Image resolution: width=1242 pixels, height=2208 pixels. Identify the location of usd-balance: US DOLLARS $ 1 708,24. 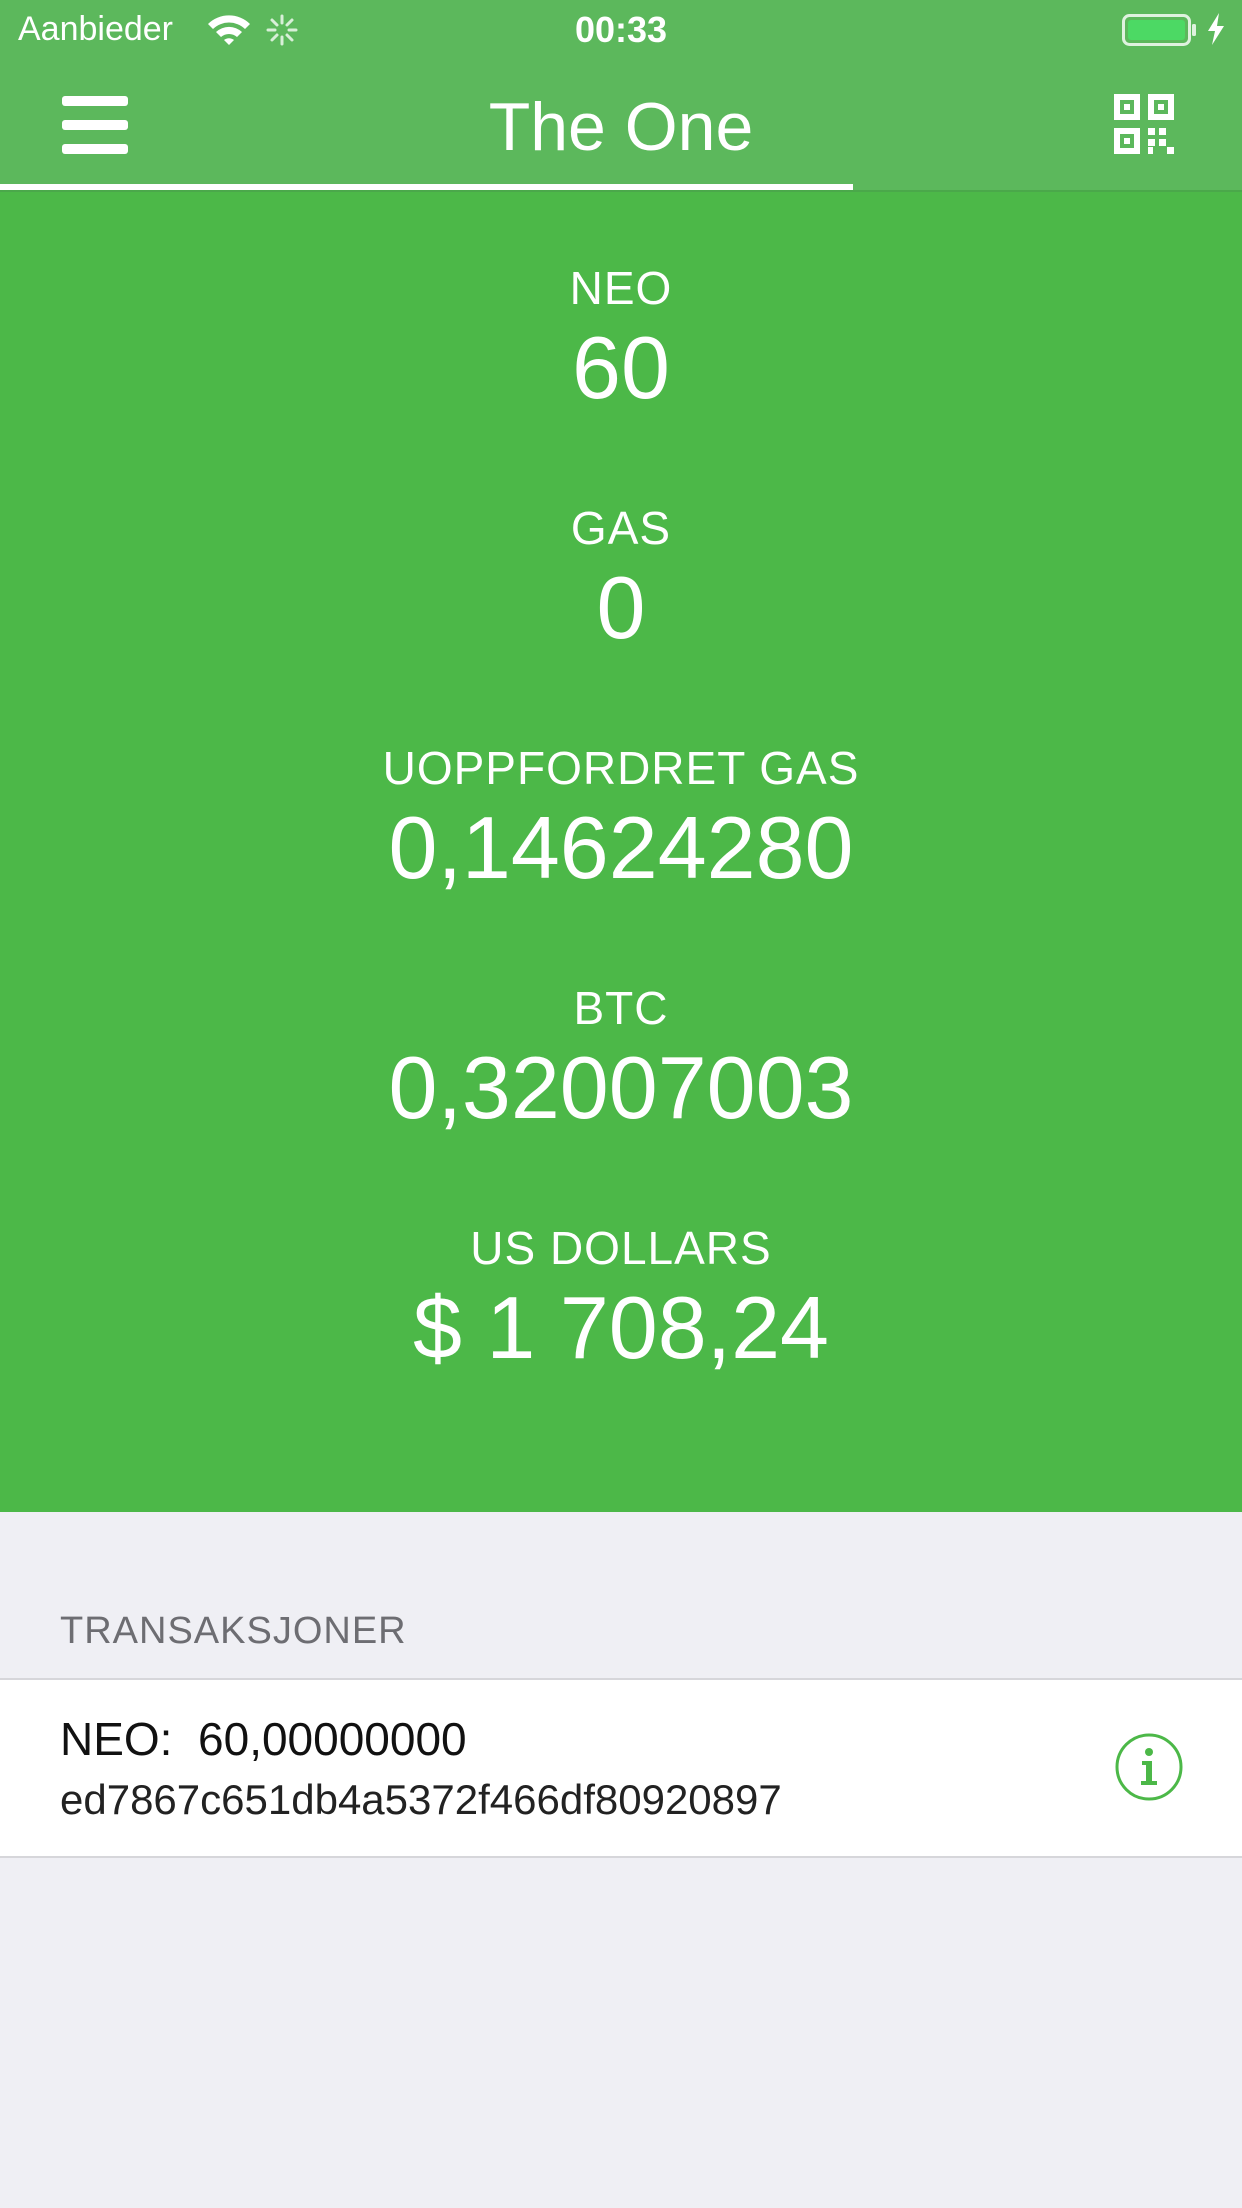
(621, 1300).